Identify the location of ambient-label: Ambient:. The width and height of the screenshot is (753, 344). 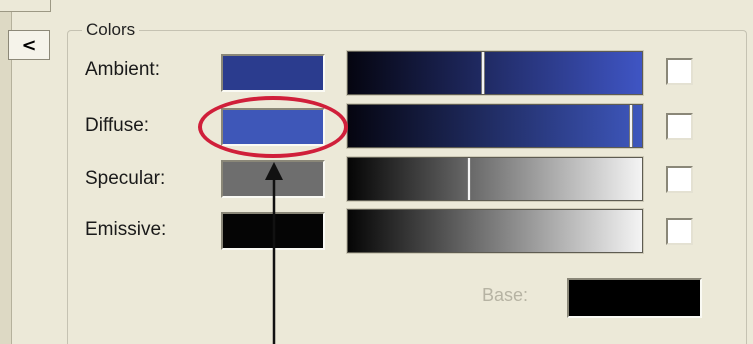
(122, 69).